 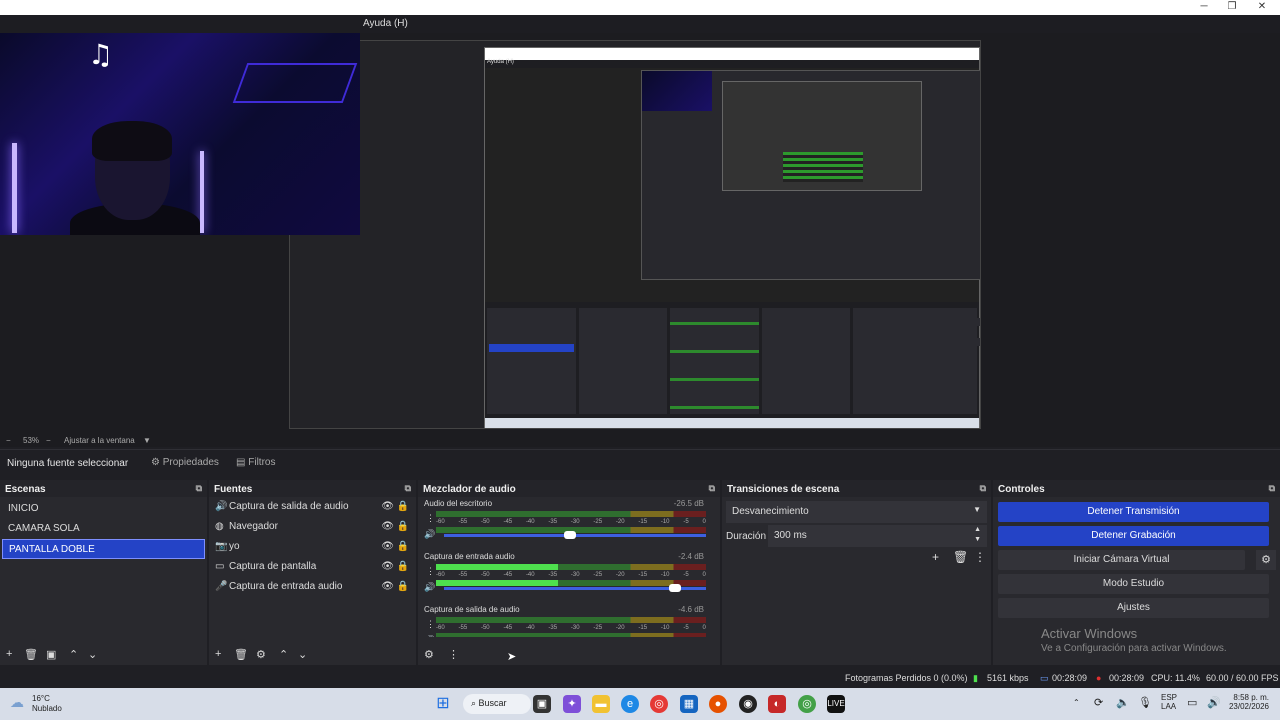 I want to click on tick-label: 0, so click(x=704, y=628).